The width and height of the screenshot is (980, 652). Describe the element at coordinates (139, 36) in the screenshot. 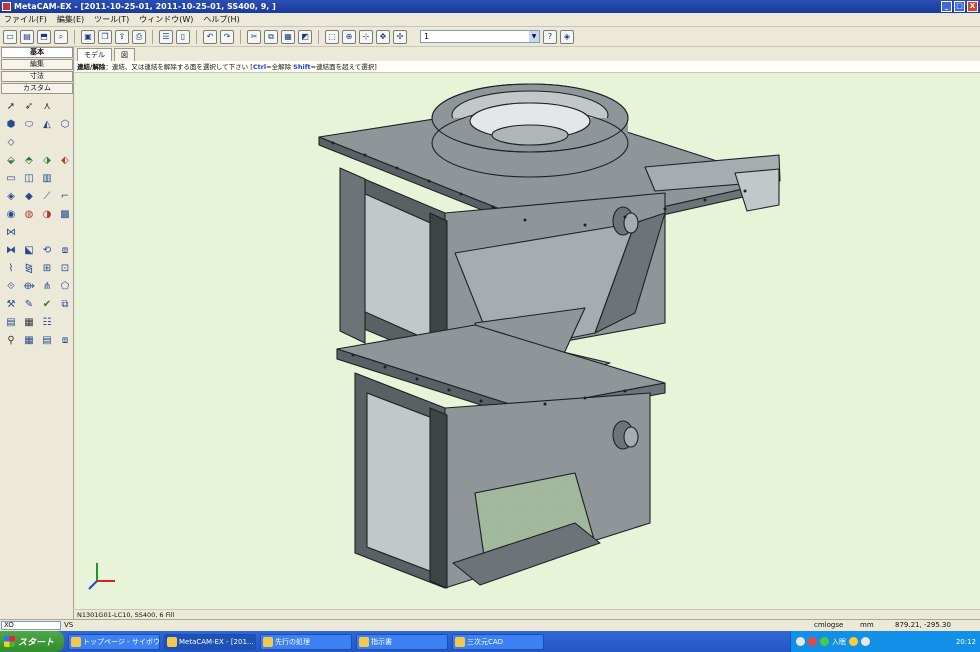

I see `print-icon: ⎙` at that location.